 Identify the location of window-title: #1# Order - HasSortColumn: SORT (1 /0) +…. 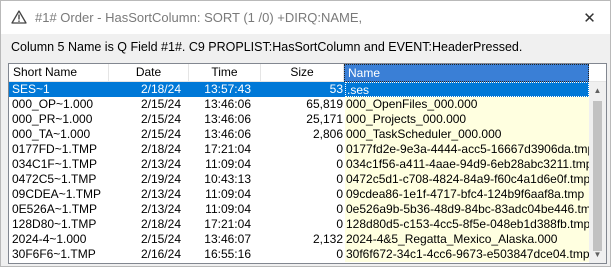
(199, 17).